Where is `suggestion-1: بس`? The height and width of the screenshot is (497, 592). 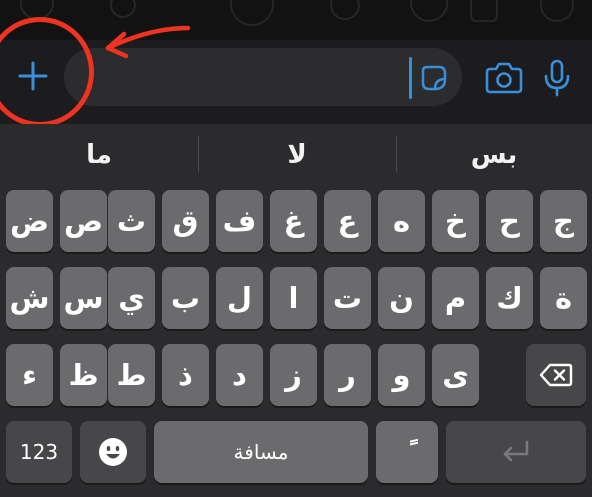
suggestion-1: بس is located at coordinates (494, 155).